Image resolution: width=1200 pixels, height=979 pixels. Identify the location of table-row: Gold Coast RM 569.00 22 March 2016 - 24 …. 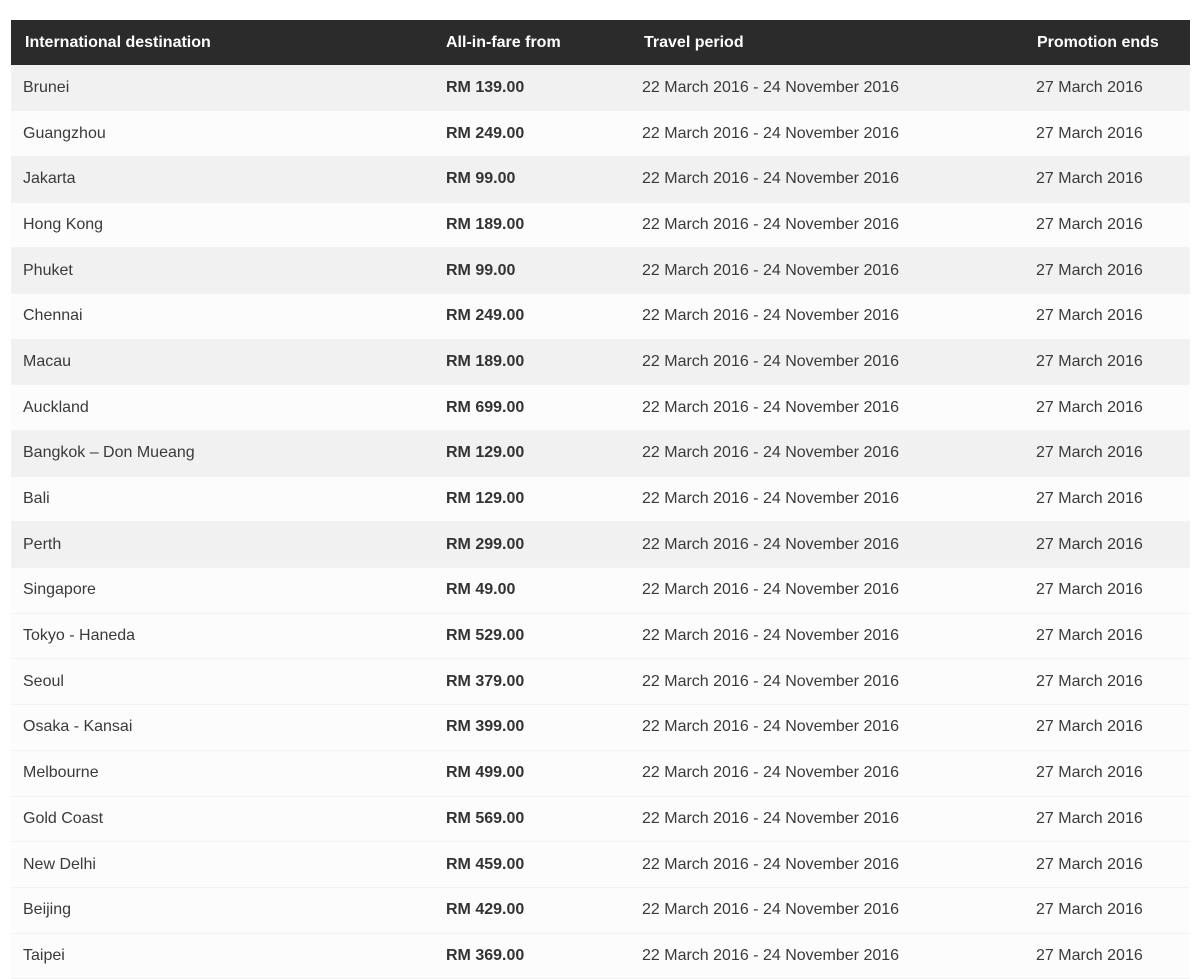
(600, 819).